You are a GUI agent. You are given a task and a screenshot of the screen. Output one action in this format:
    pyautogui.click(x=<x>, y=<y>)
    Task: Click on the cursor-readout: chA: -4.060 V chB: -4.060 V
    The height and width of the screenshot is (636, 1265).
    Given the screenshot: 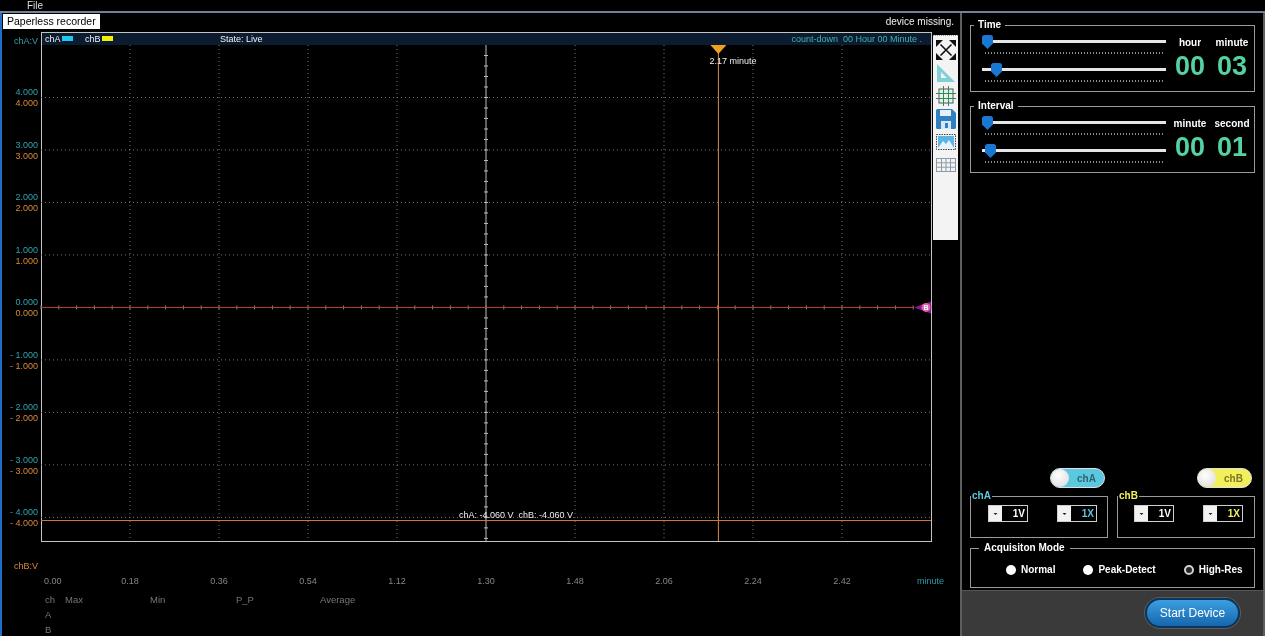 What is the action you would take?
    pyautogui.click(x=516, y=515)
    